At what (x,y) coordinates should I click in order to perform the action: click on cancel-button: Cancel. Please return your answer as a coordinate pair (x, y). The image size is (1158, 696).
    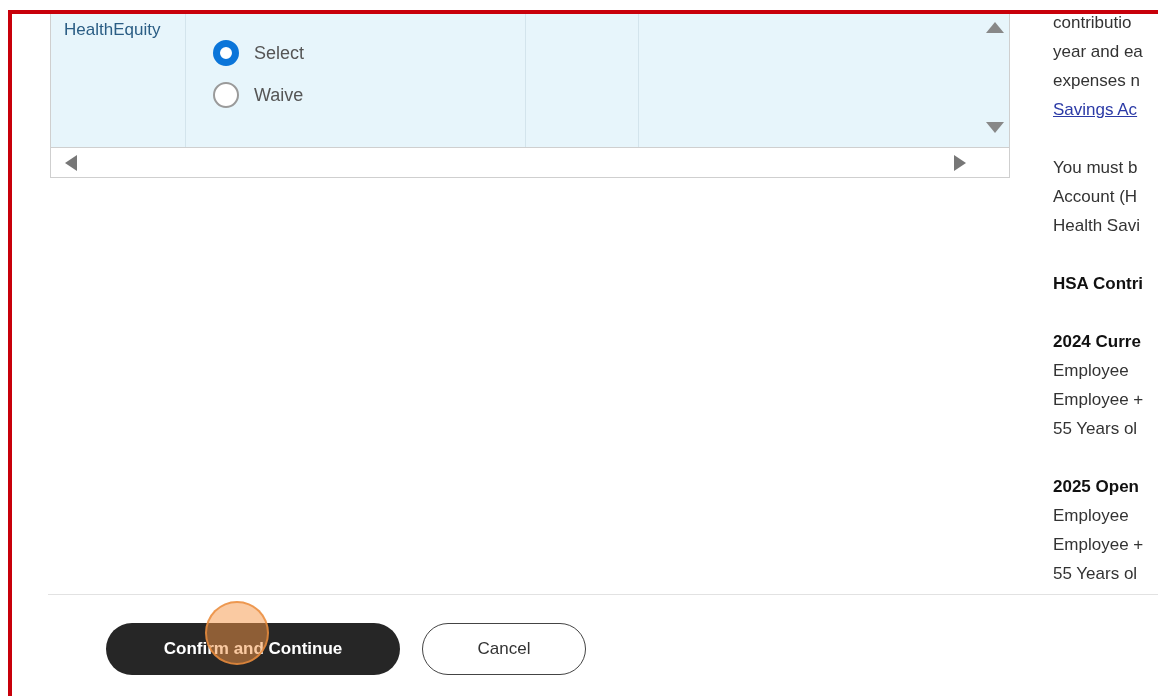
    Looking at the image, I should click on (504, 649).